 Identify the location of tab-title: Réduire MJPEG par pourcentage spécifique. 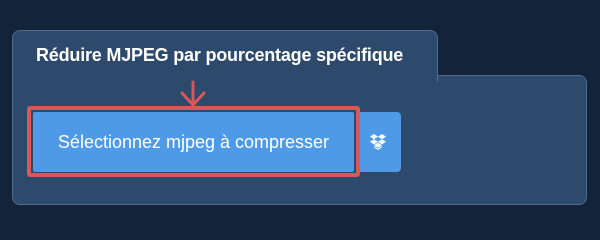
(220, 55).